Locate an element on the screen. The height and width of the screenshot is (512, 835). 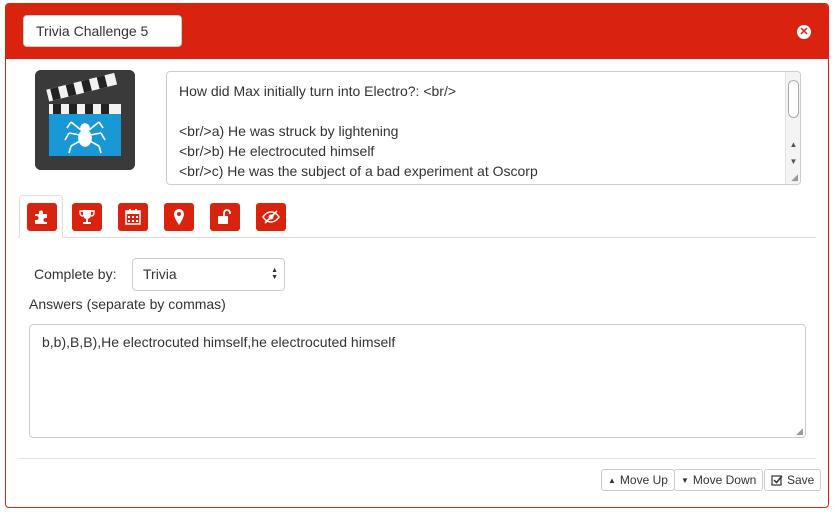
move-up-label: Move Up is located at coordinates (643, 480).